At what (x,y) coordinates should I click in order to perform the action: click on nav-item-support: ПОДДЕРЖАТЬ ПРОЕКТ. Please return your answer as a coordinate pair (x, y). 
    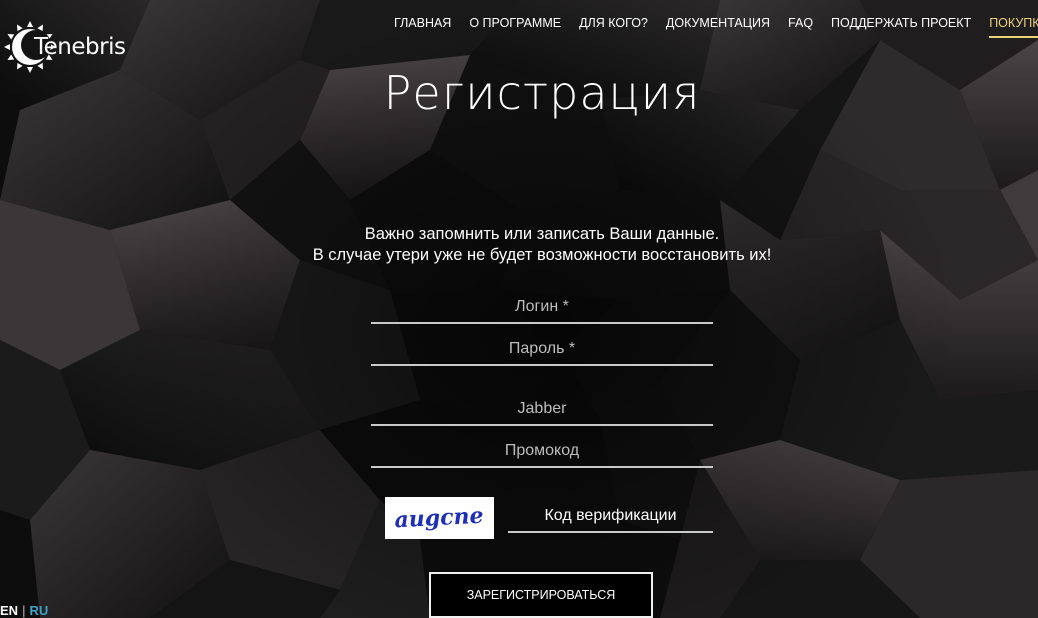
    Looking at the image, I should click on (901, 27).